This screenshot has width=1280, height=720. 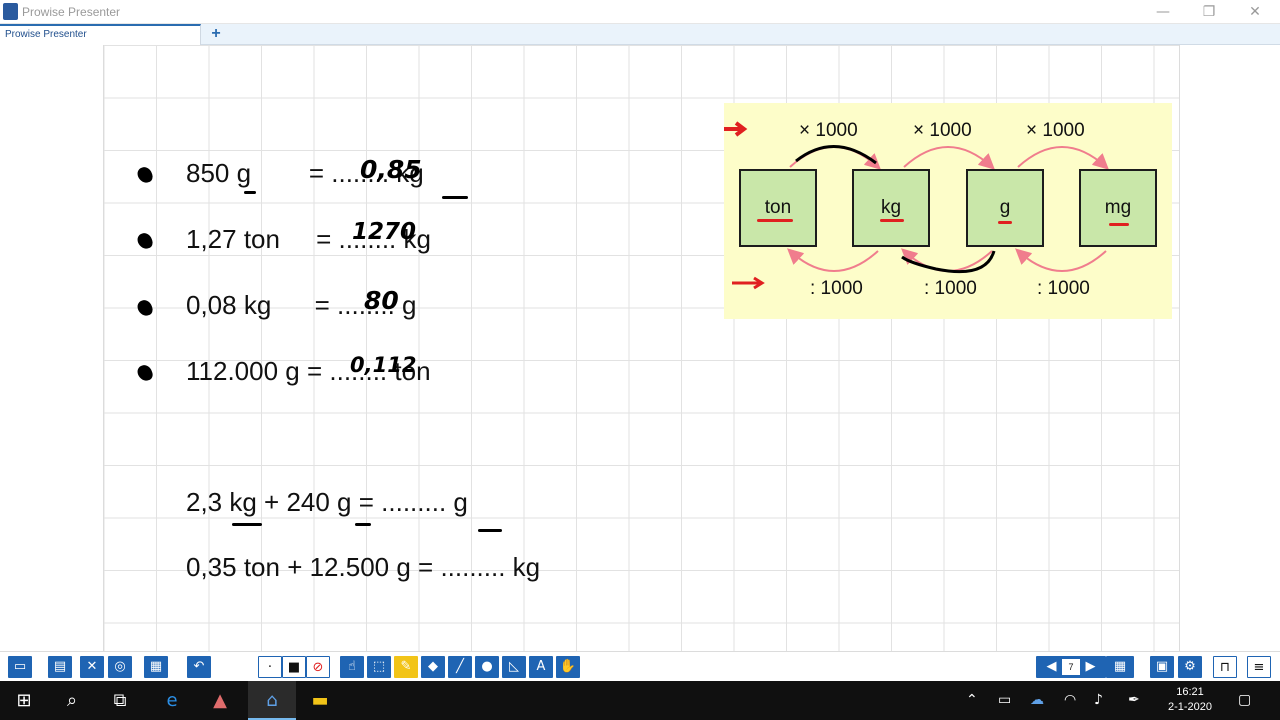 What do you see at coordinates (1244, 700) in the screenshot?
I see `notifications-icon: ▢` at bounding box center [1244, 700].